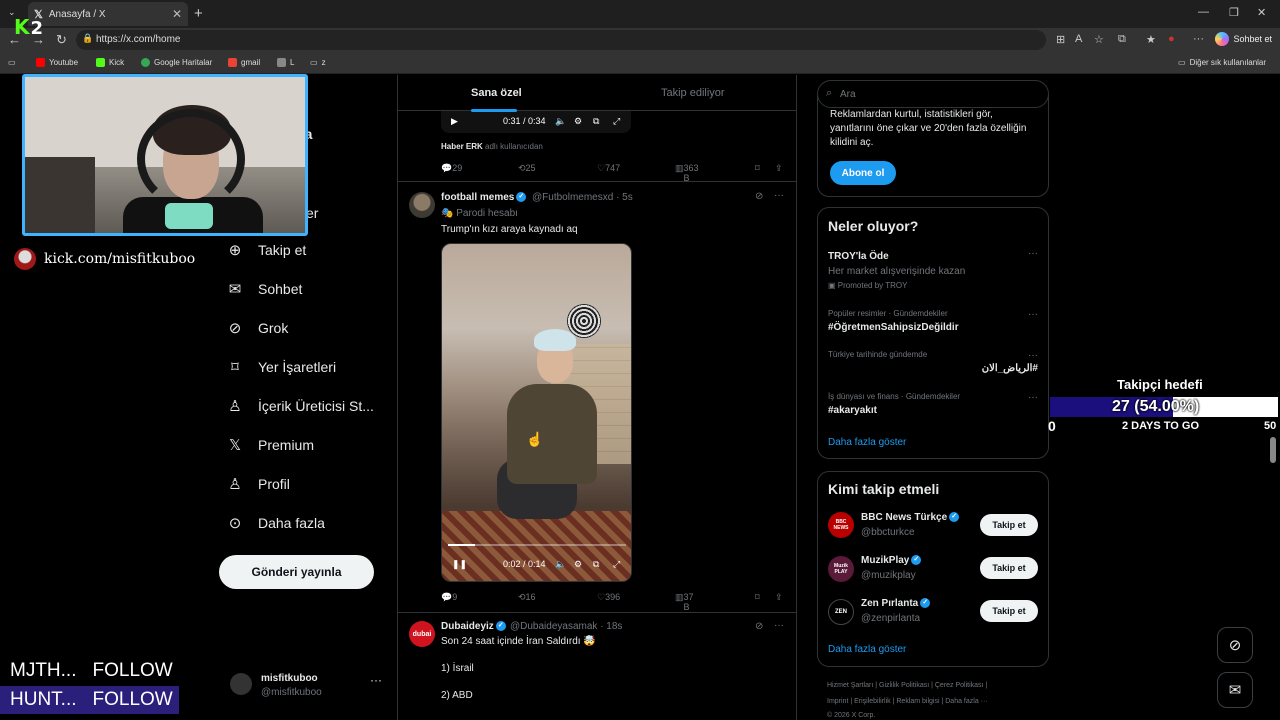  Describe the element at coordinates (687, 173) in the screenshot. I see `views-button: ▥ 363 B` at that location.